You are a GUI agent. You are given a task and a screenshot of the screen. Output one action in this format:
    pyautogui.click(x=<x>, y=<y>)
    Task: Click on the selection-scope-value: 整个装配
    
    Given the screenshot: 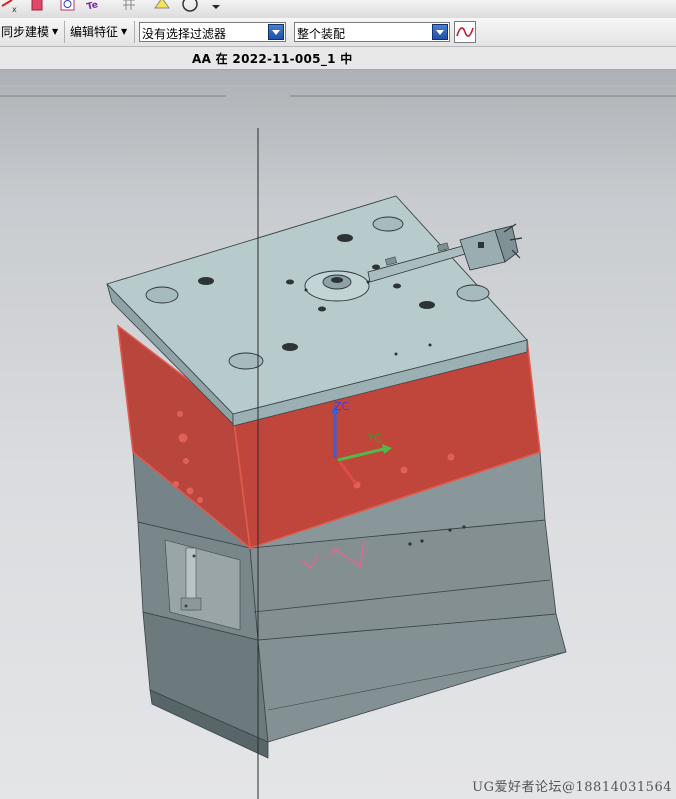 What is the action you would take?
    pyautogui.click(x=321, y=34)
    